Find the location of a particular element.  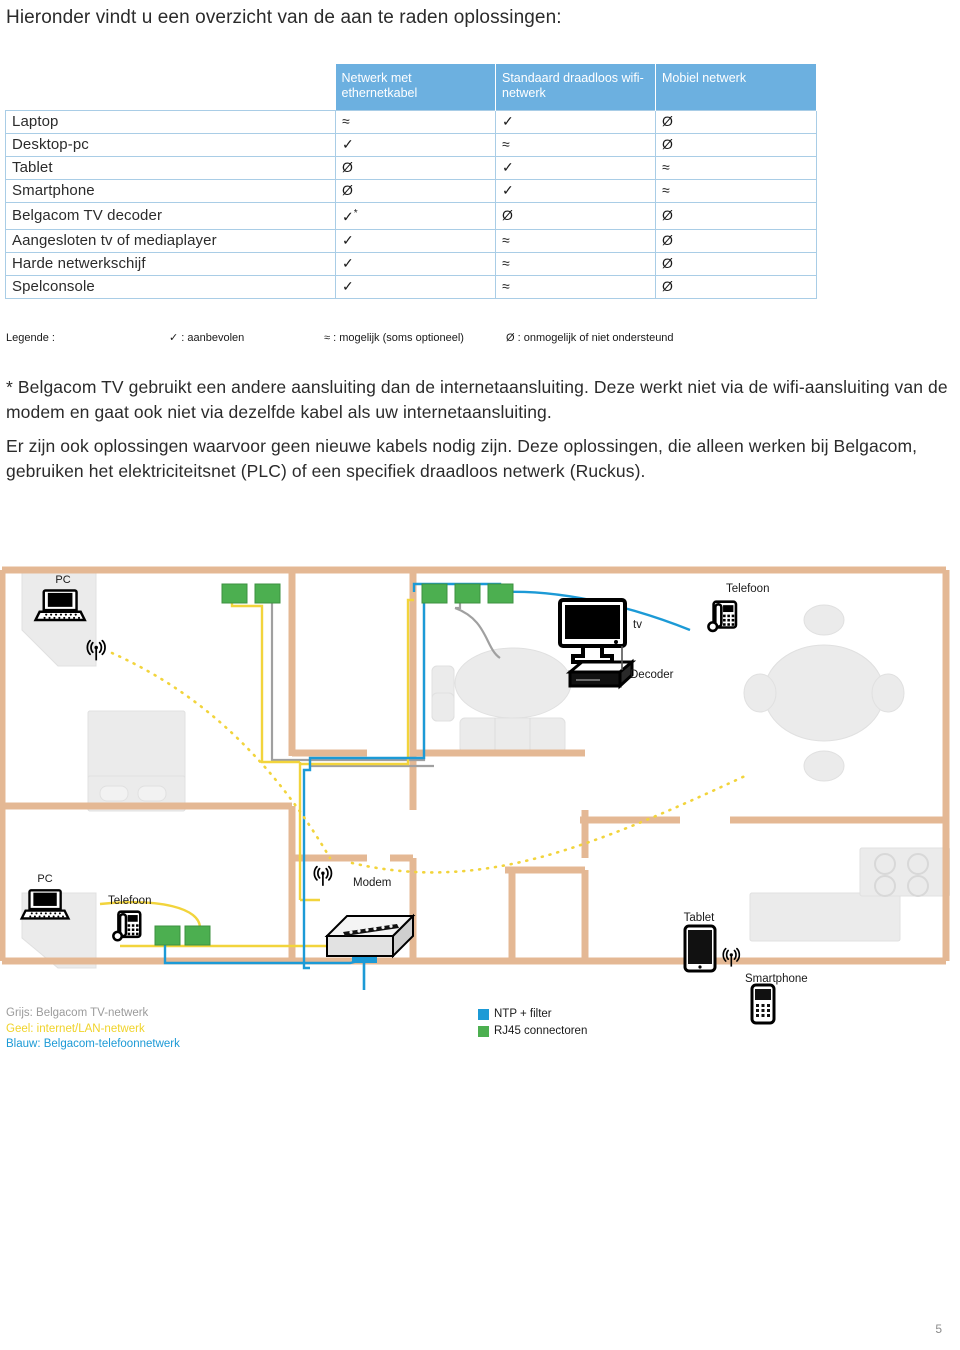

cell-device-name: Laptop is located at coordinates (170, 122).